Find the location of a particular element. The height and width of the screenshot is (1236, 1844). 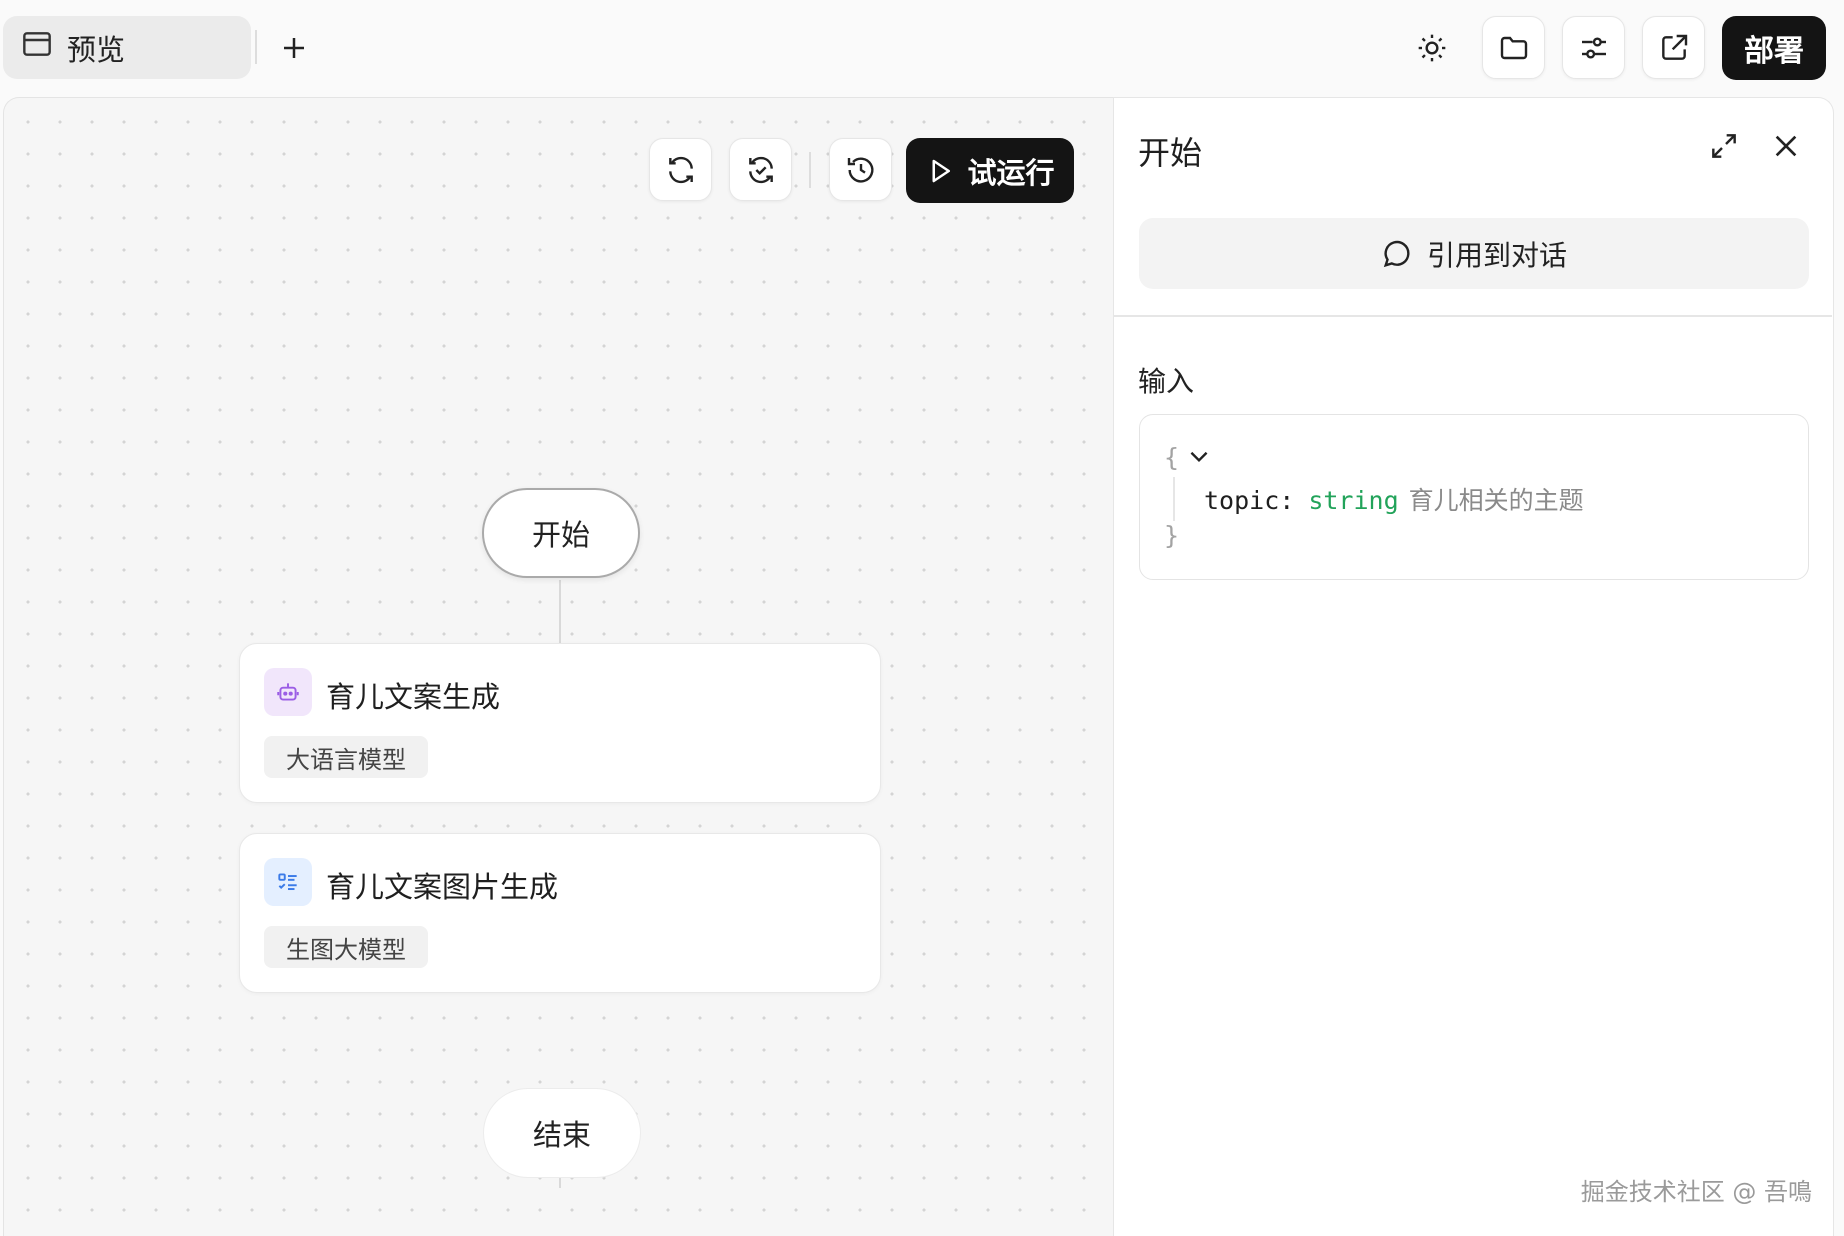

workflow-node-image: 育儿文案图片生成 生图大模型 is located at coordinates (560, 913).